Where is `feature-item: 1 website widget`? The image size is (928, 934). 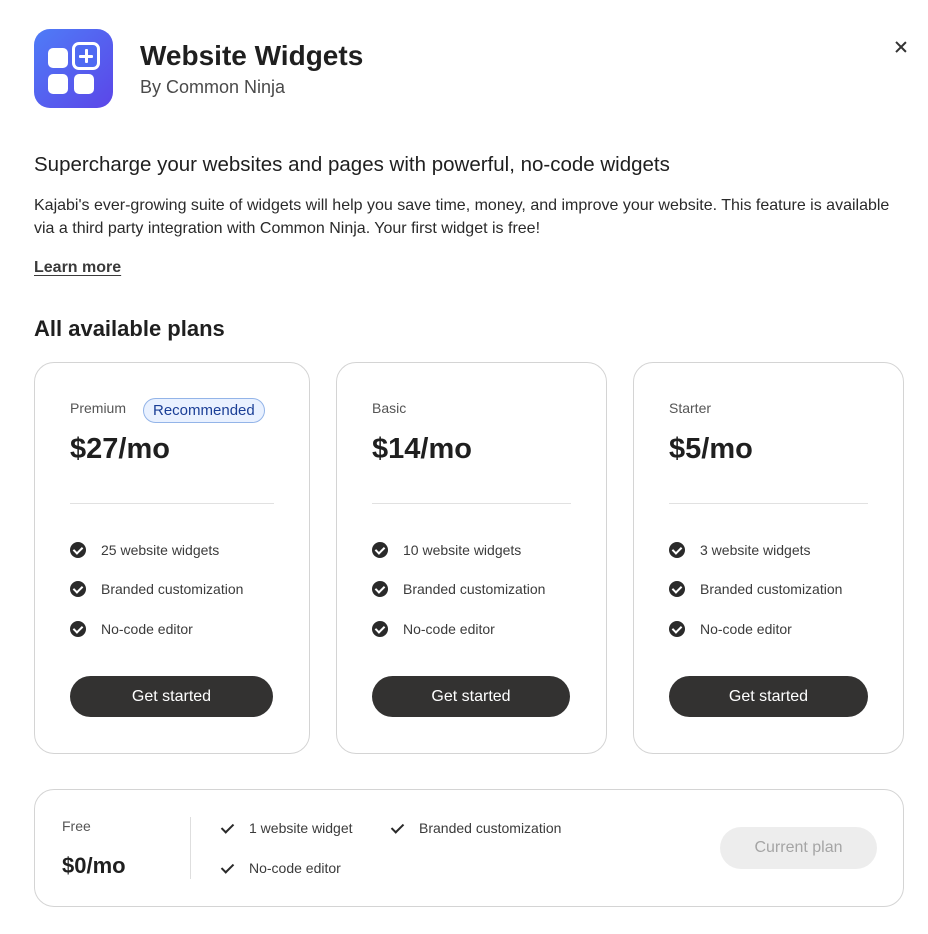
feature-item: 1 website widget is located at coordinates (286, 828).